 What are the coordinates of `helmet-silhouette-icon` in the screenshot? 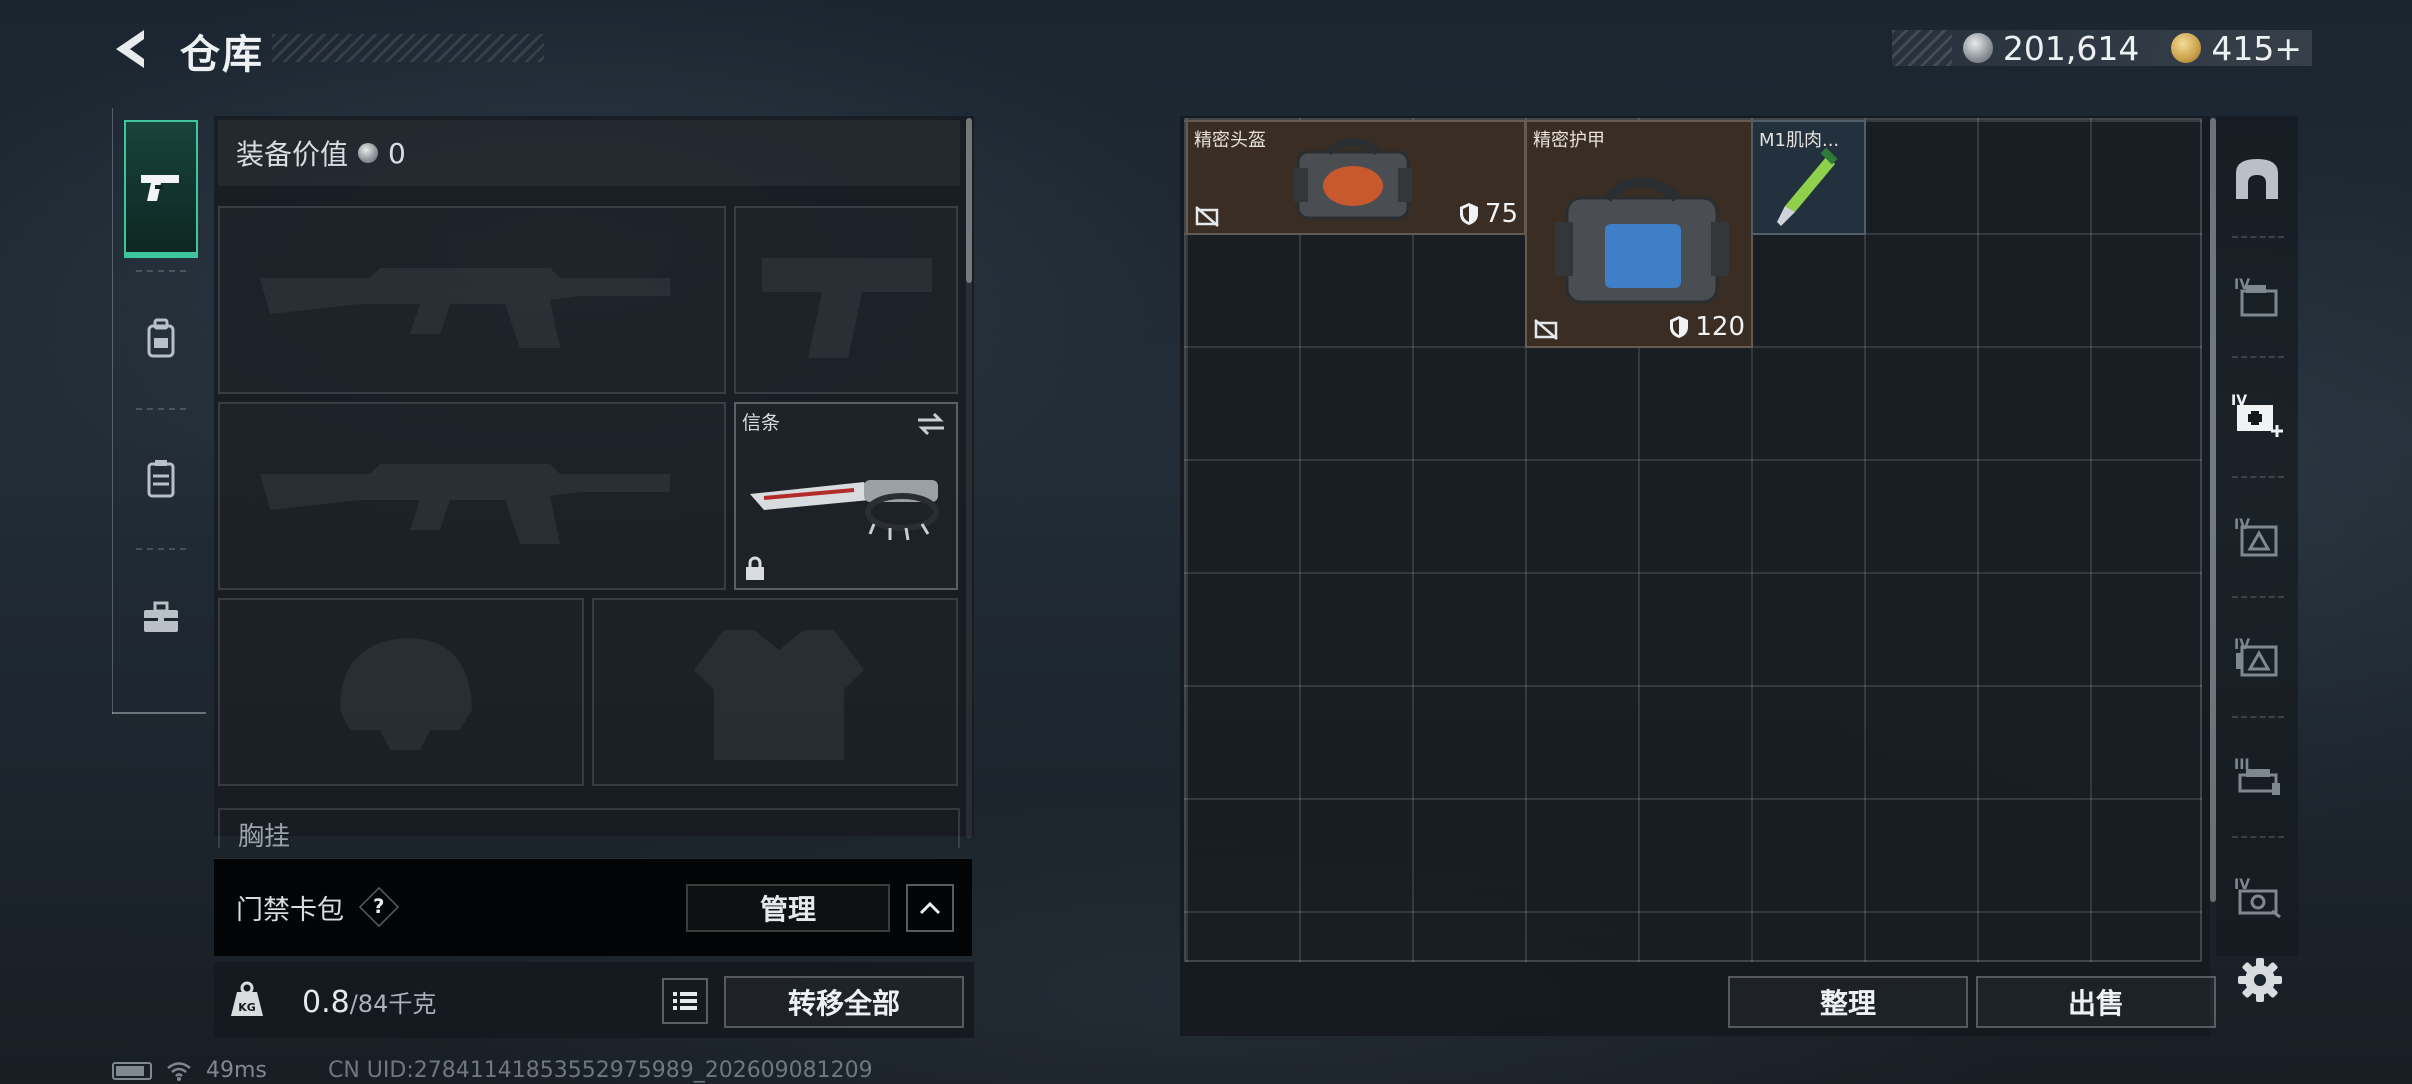 It's located at (406, 694).